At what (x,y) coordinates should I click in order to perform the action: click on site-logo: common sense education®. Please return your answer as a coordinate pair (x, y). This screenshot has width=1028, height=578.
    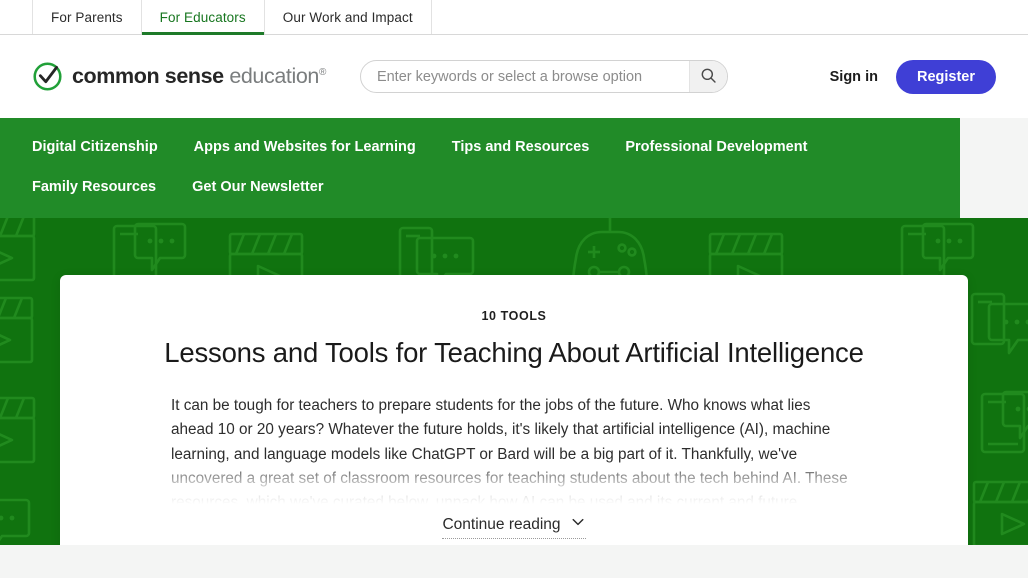
    Looking at the image, I should click on (179, 76).